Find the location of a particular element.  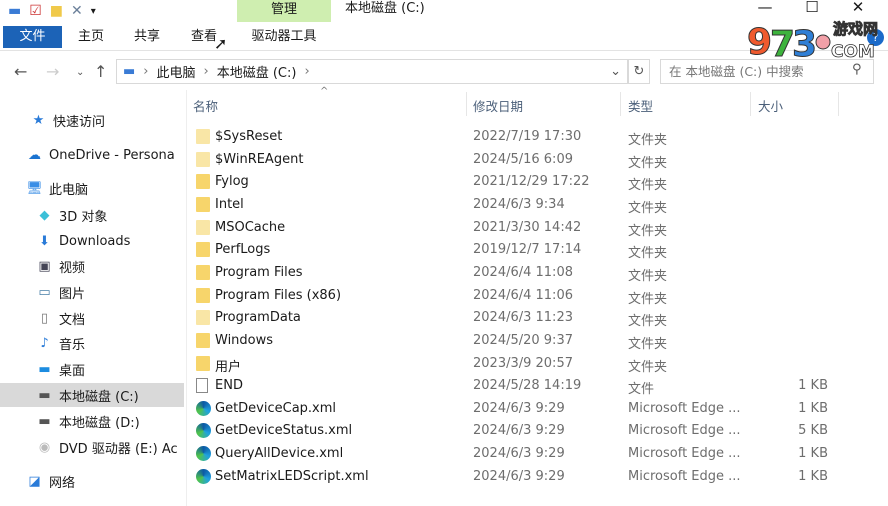

file-name: MSOCache is located at coordinates (250, 227).